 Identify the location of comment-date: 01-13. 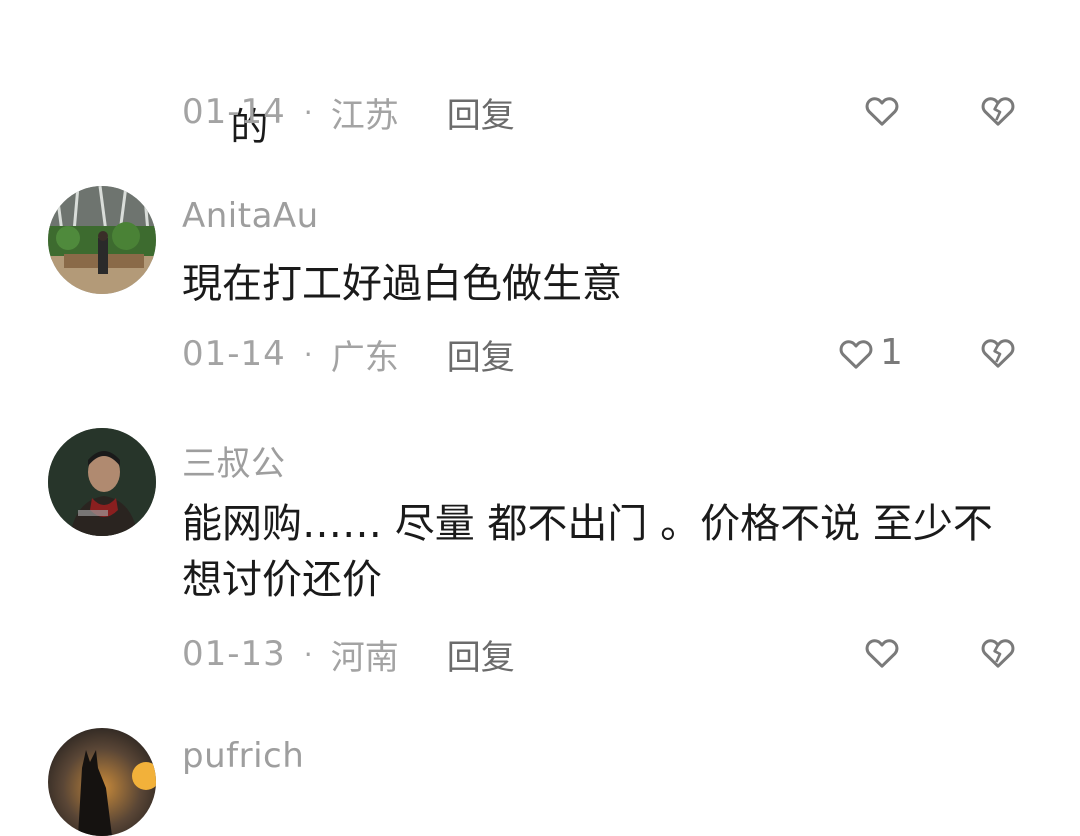
(234, 654).